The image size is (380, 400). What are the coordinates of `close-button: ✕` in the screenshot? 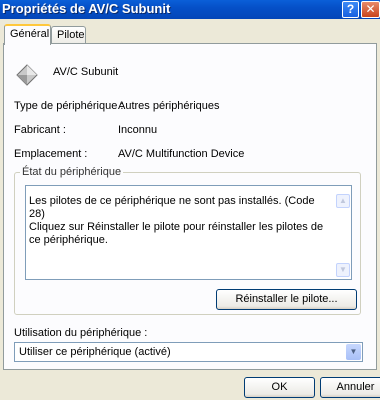 It's located at (370, 9).